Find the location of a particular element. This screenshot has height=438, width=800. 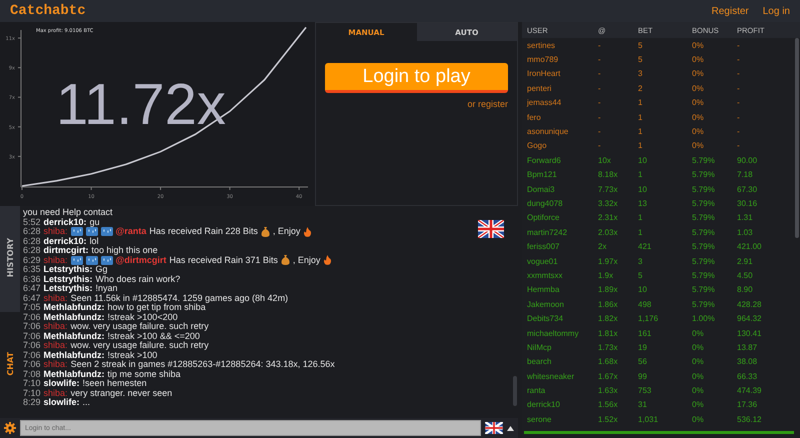

settings-icon is located at coordinates (10, 428).